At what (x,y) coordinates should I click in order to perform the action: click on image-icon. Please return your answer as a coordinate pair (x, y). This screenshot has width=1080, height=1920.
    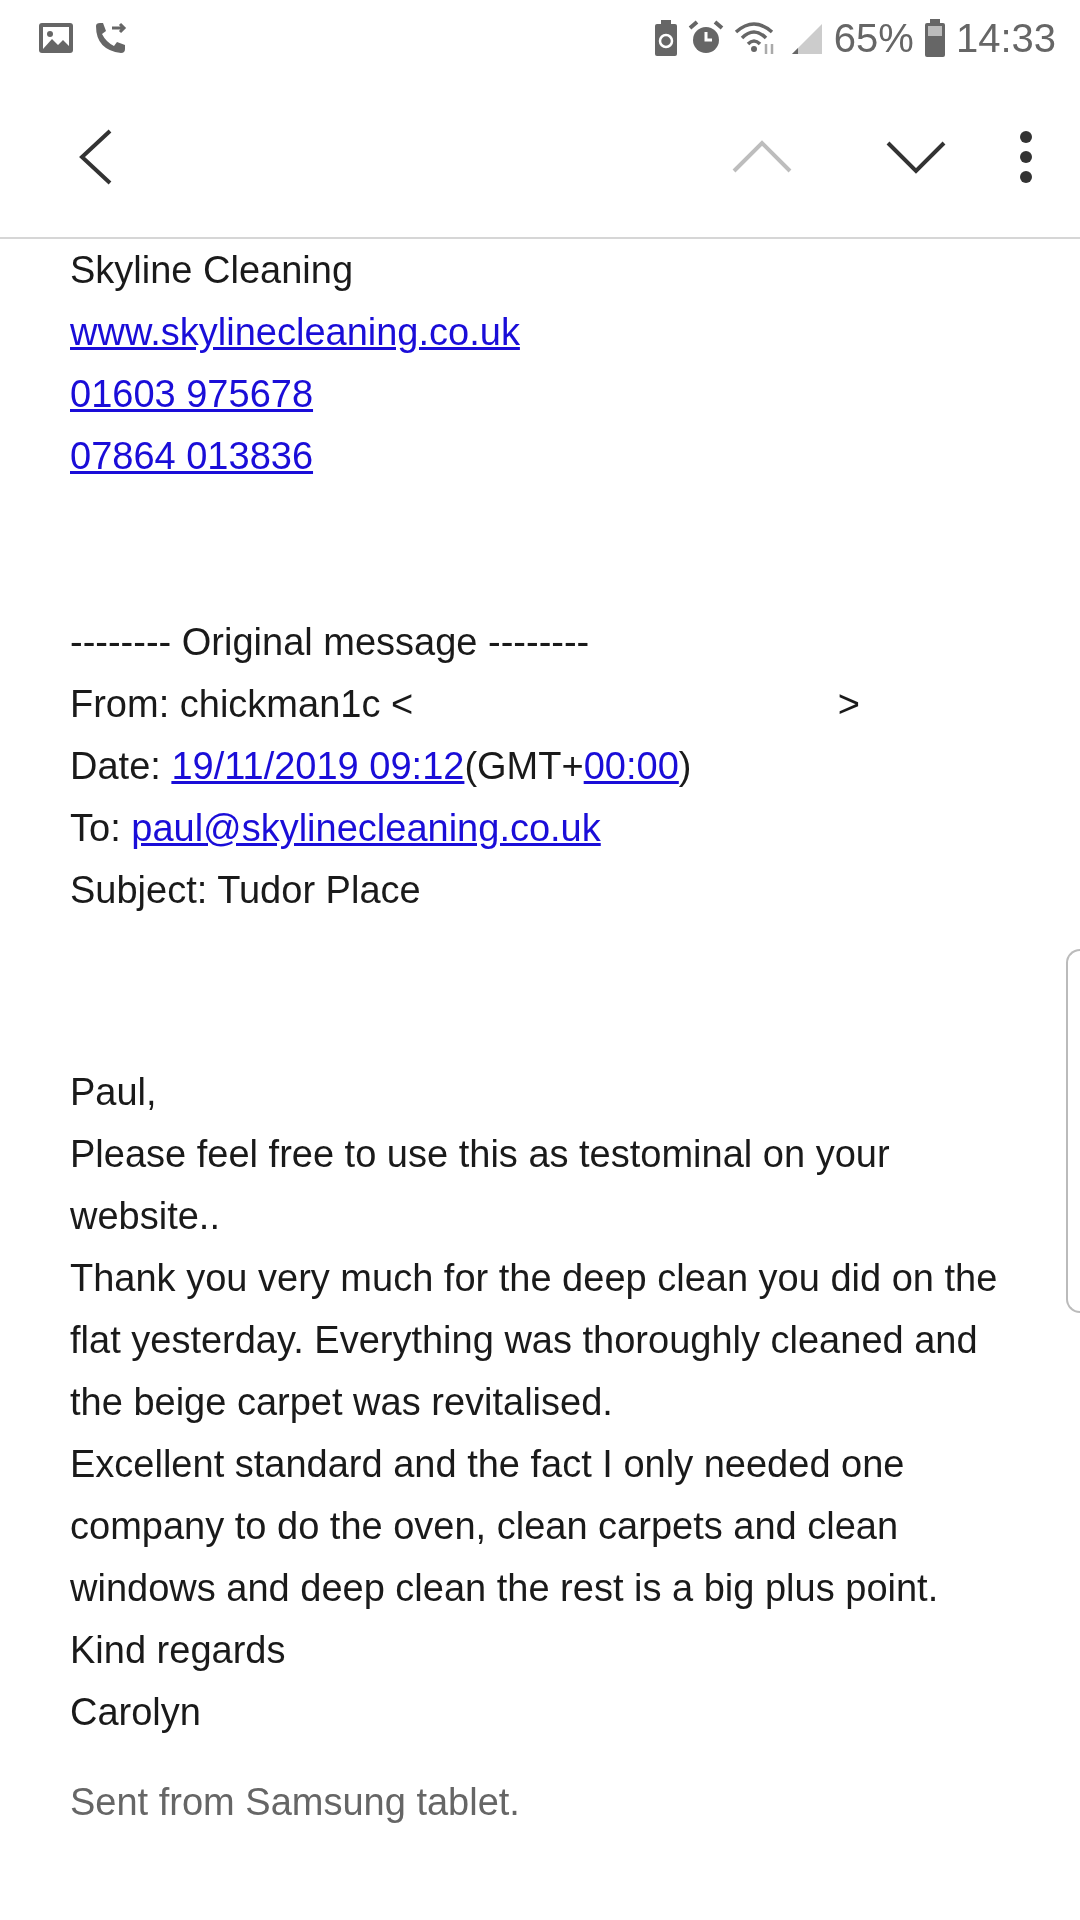
    Looking at the image, I should click on (56, 38).